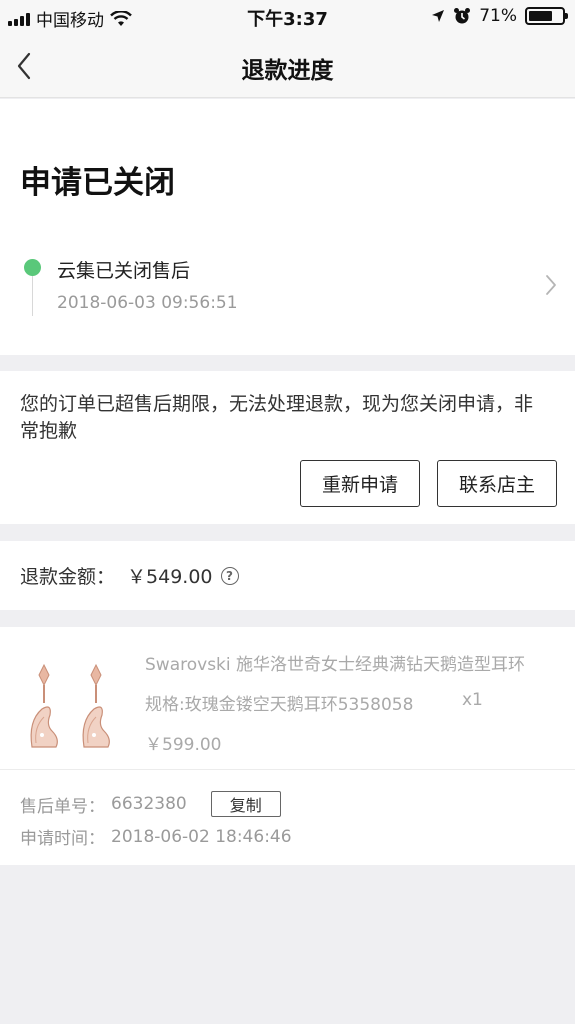 This screenshot has height=1024, width=575. Describe the element at coordinates (287, 769) in the screenshot. I see `divider` at that location.